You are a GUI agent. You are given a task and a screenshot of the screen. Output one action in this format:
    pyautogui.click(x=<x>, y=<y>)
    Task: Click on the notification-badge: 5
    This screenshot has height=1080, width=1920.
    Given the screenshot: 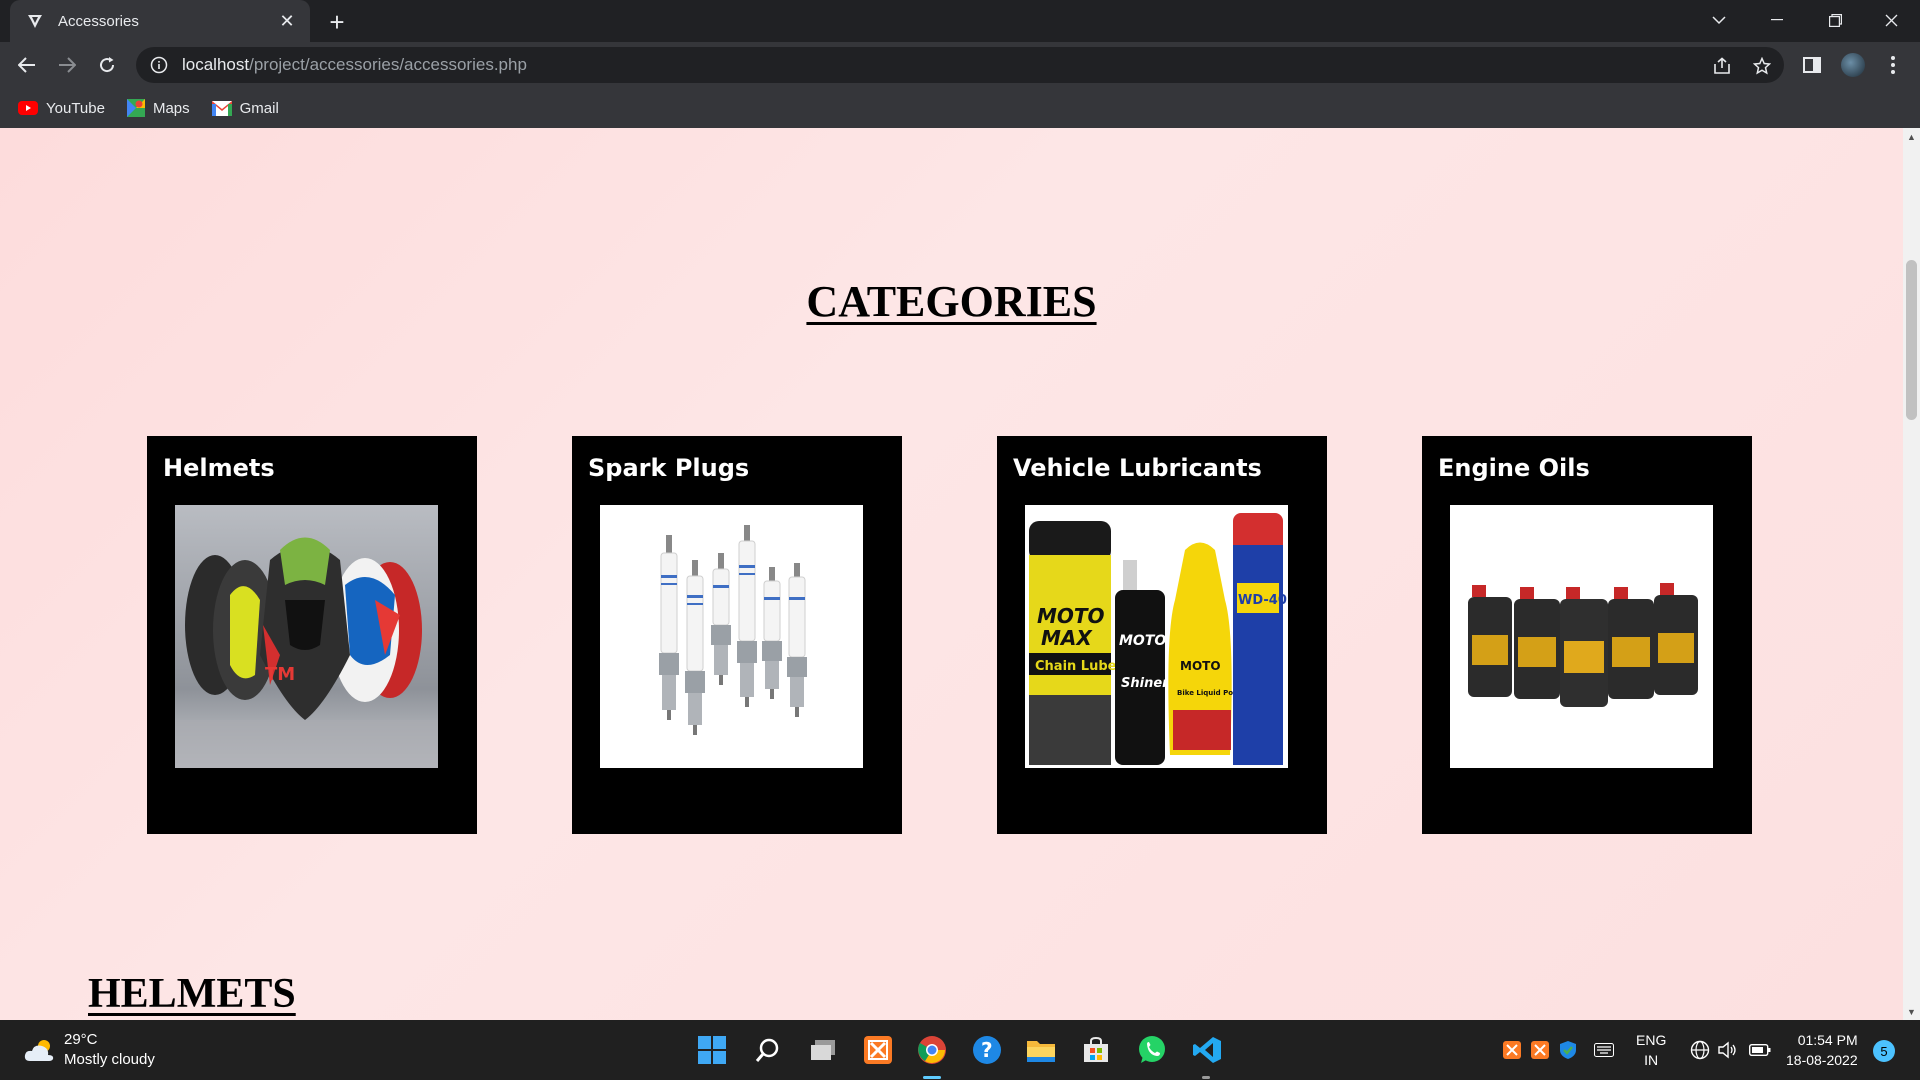 What is the action you would take?
    pyautogui.click(x=1884, y=1051)
    